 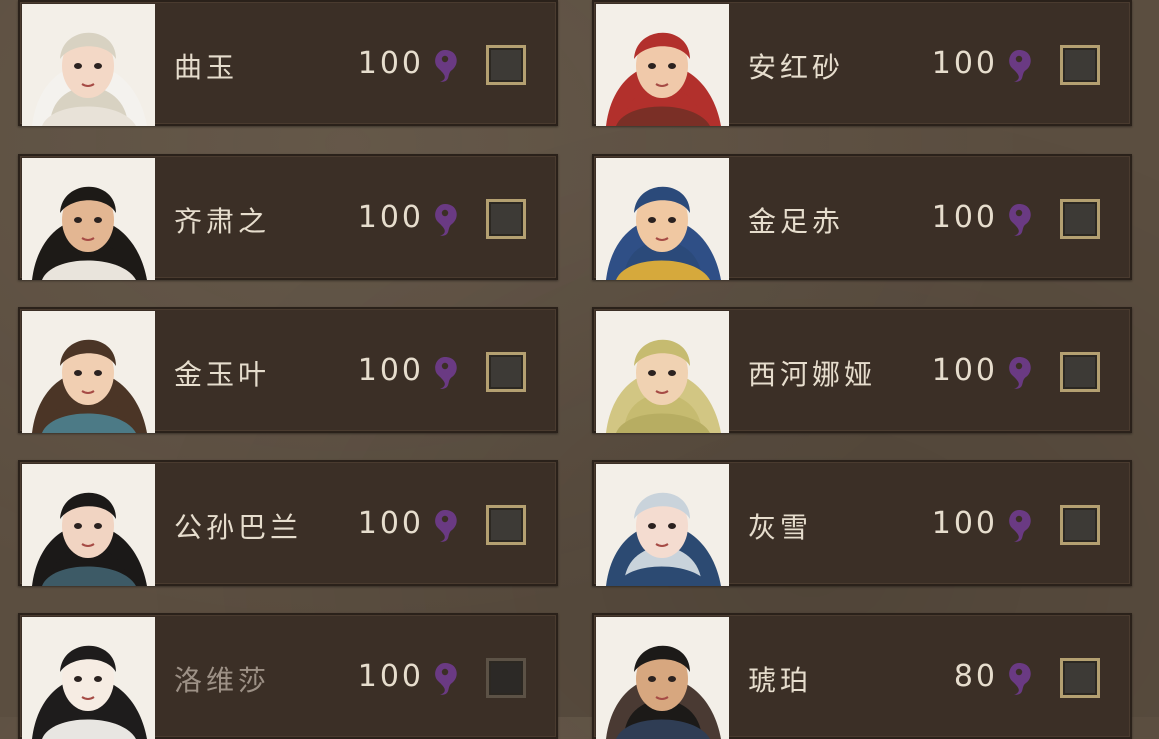 What do you see at coordinates (796, 221) in the screenshot?
I see `character-name: 金足赤` at bounding box center [796, 221].